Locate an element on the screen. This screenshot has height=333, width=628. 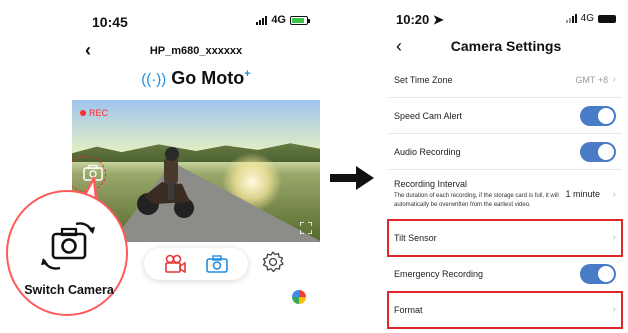
page-title: Camera Settings is located at coordinates (506, 46).